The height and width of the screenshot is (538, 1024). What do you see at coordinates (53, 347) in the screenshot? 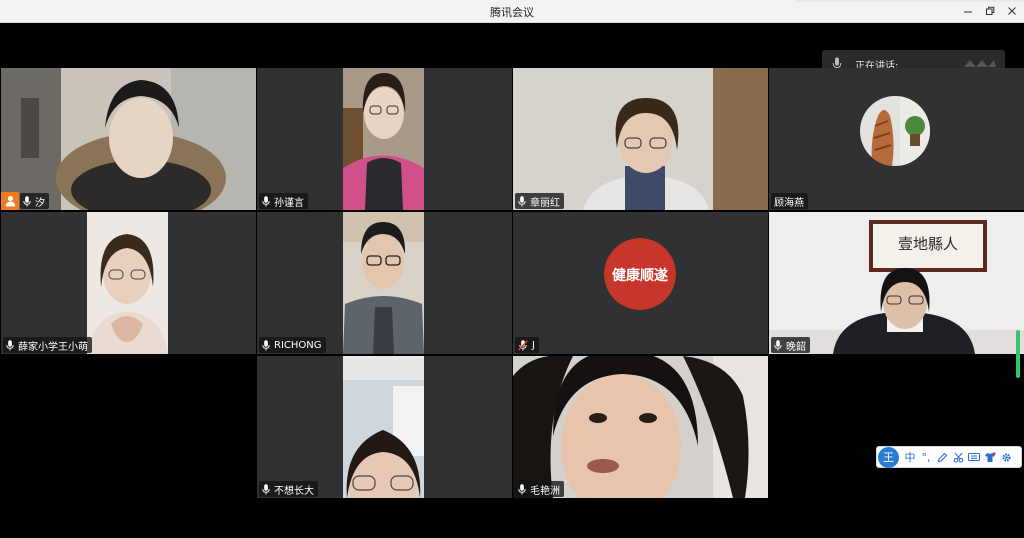
I see `participant-name: 薛家小学王小萌` at bounding box center [53, 347].